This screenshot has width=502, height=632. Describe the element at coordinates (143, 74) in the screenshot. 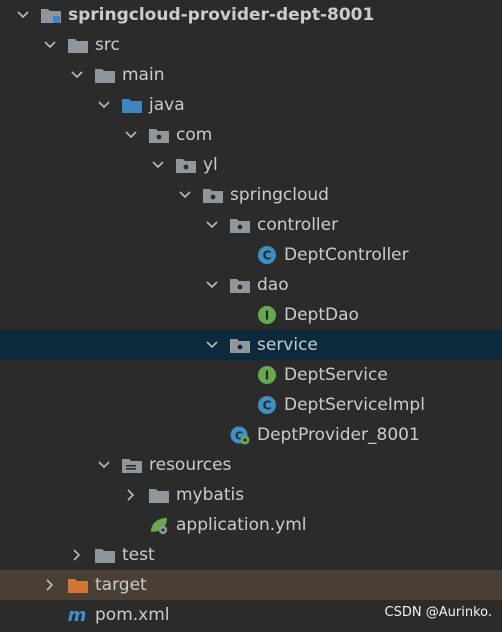

I see `tree-label: main` at that location.